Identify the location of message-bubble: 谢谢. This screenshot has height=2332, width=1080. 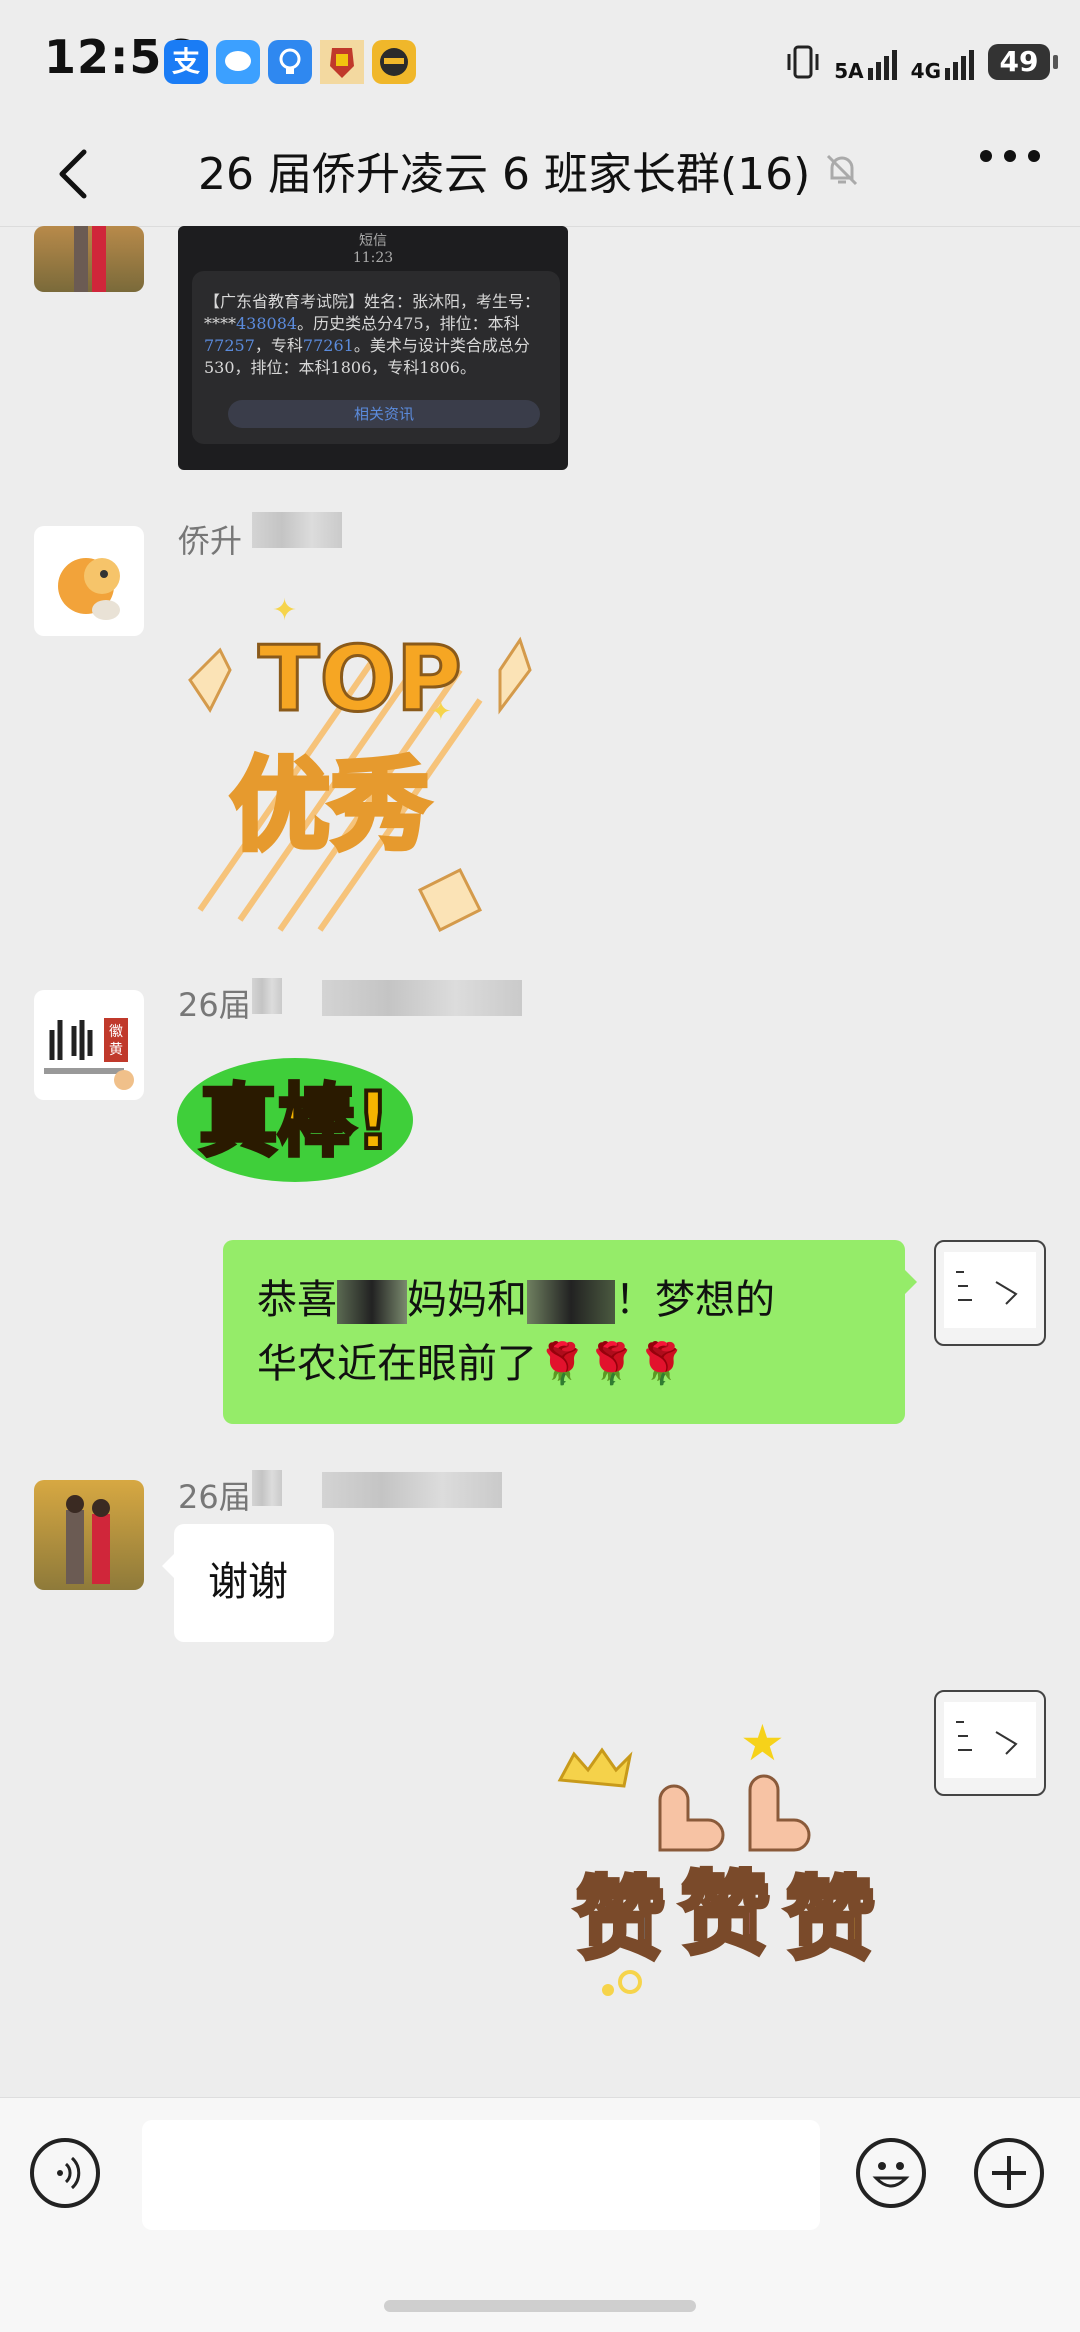
(248, 1583).